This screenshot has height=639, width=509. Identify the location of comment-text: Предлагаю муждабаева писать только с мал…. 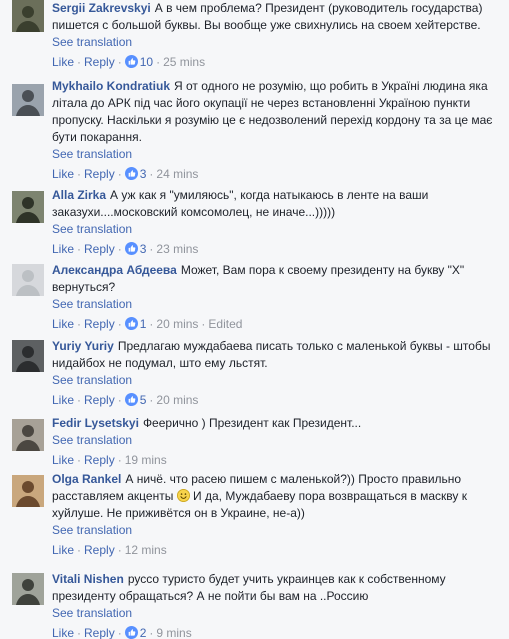
(271, 354).